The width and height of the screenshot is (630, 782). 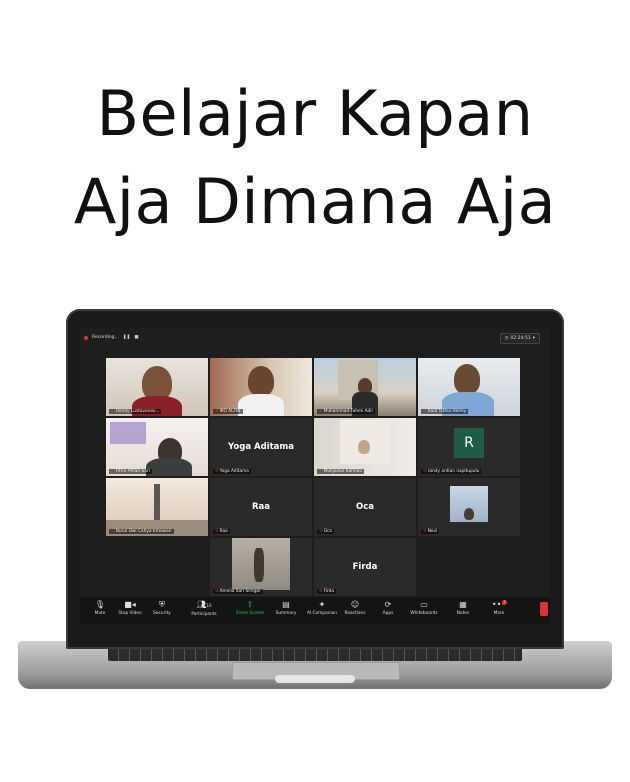 I want to click on headline-line-1: Belajar Kapan, so click(x=315, y=113).